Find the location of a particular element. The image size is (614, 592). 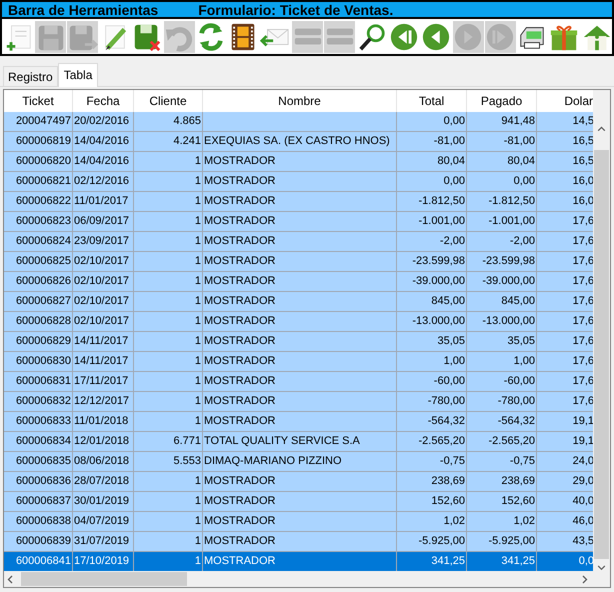

table-cell: 08/06/2018 is located at coordinates (102, 461).